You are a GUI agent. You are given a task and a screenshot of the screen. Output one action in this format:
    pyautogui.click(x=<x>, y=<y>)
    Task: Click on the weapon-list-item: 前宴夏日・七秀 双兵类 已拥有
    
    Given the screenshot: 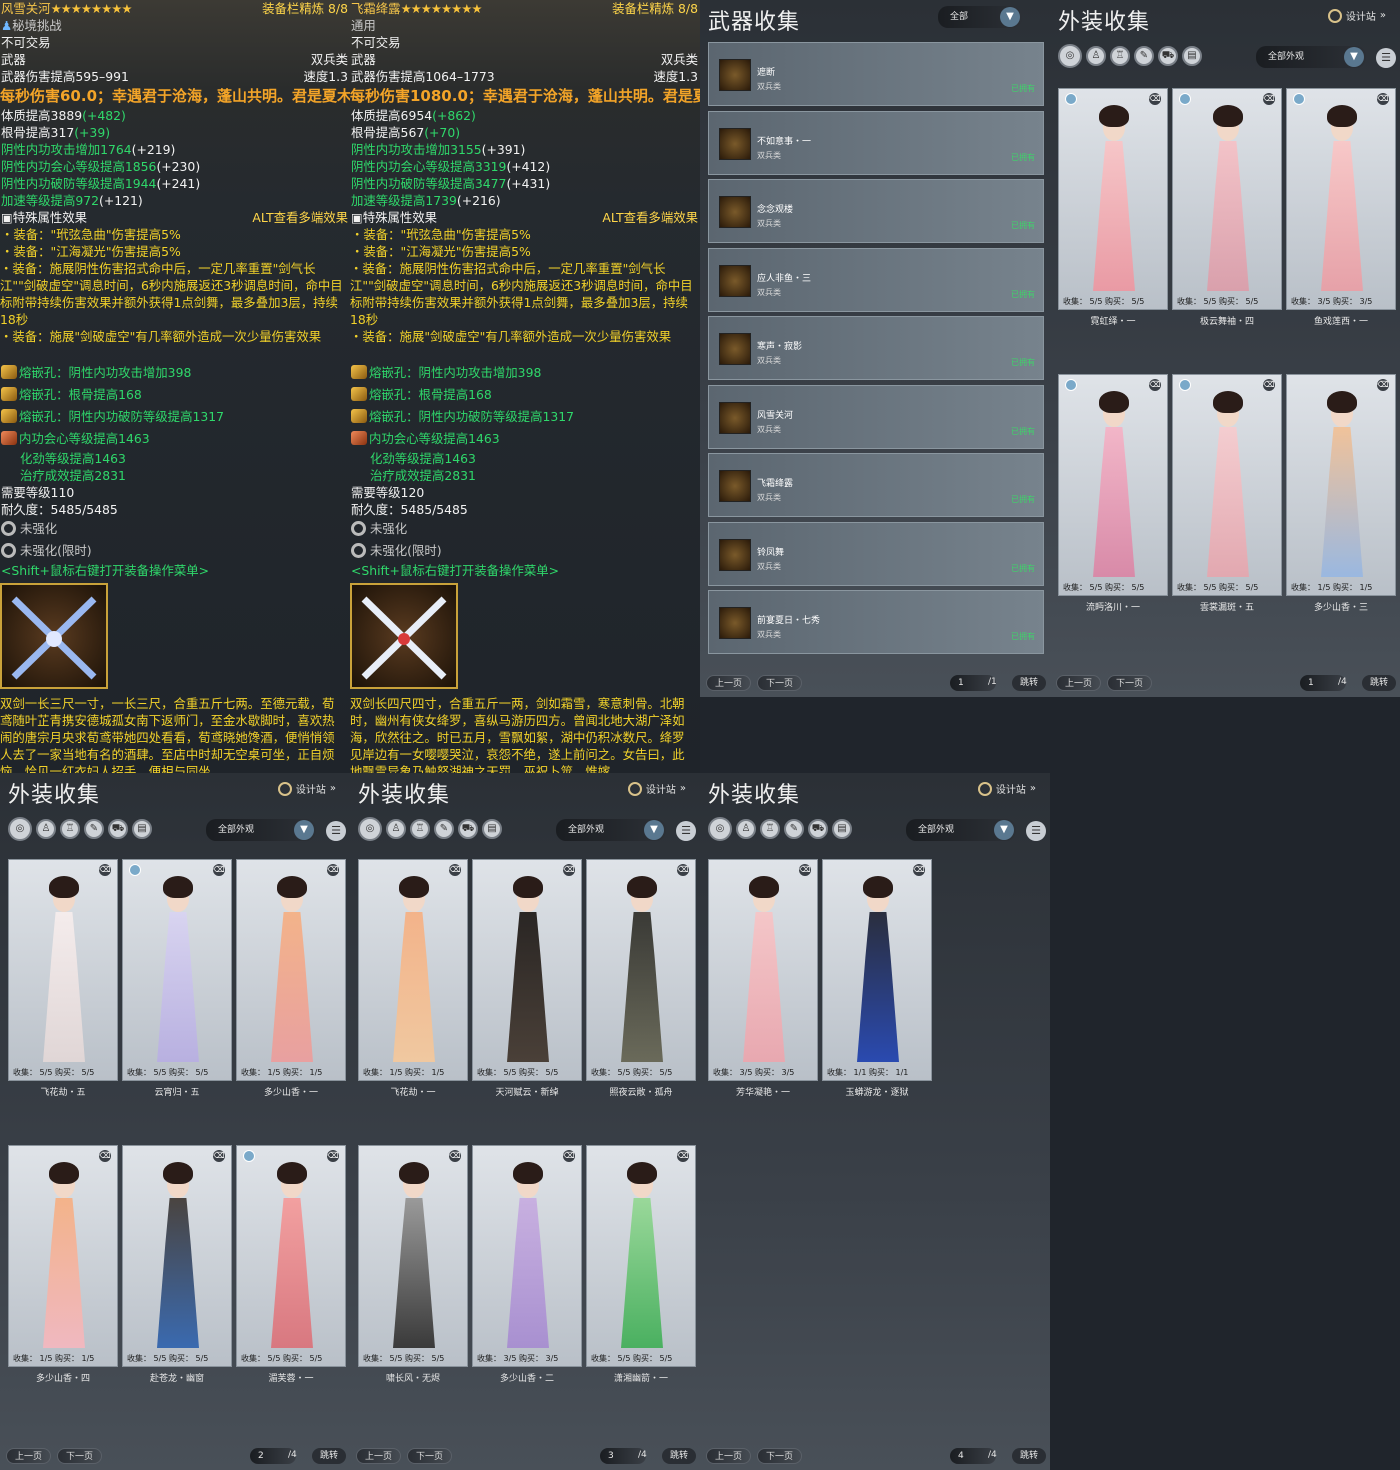 What is the action you would take?
    pyautogui.click(x=876, y=622)
    